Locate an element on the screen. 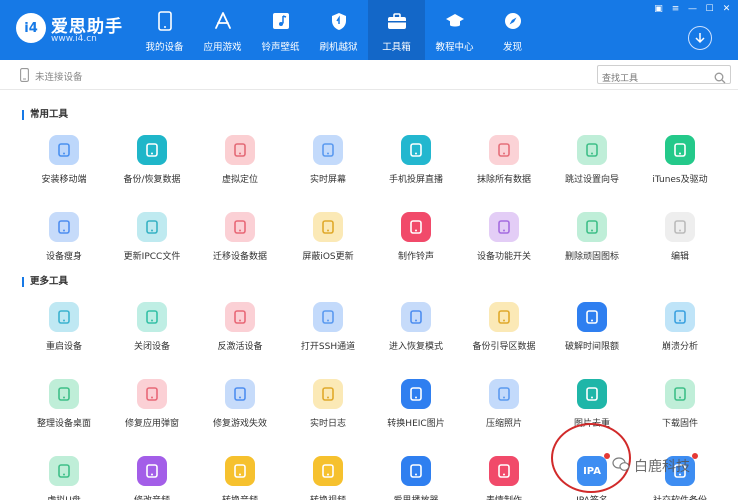 This screenshot has height=500, width=738. tool-umbrella: 备份/恢复数据 is located at coordinates (152, 165).